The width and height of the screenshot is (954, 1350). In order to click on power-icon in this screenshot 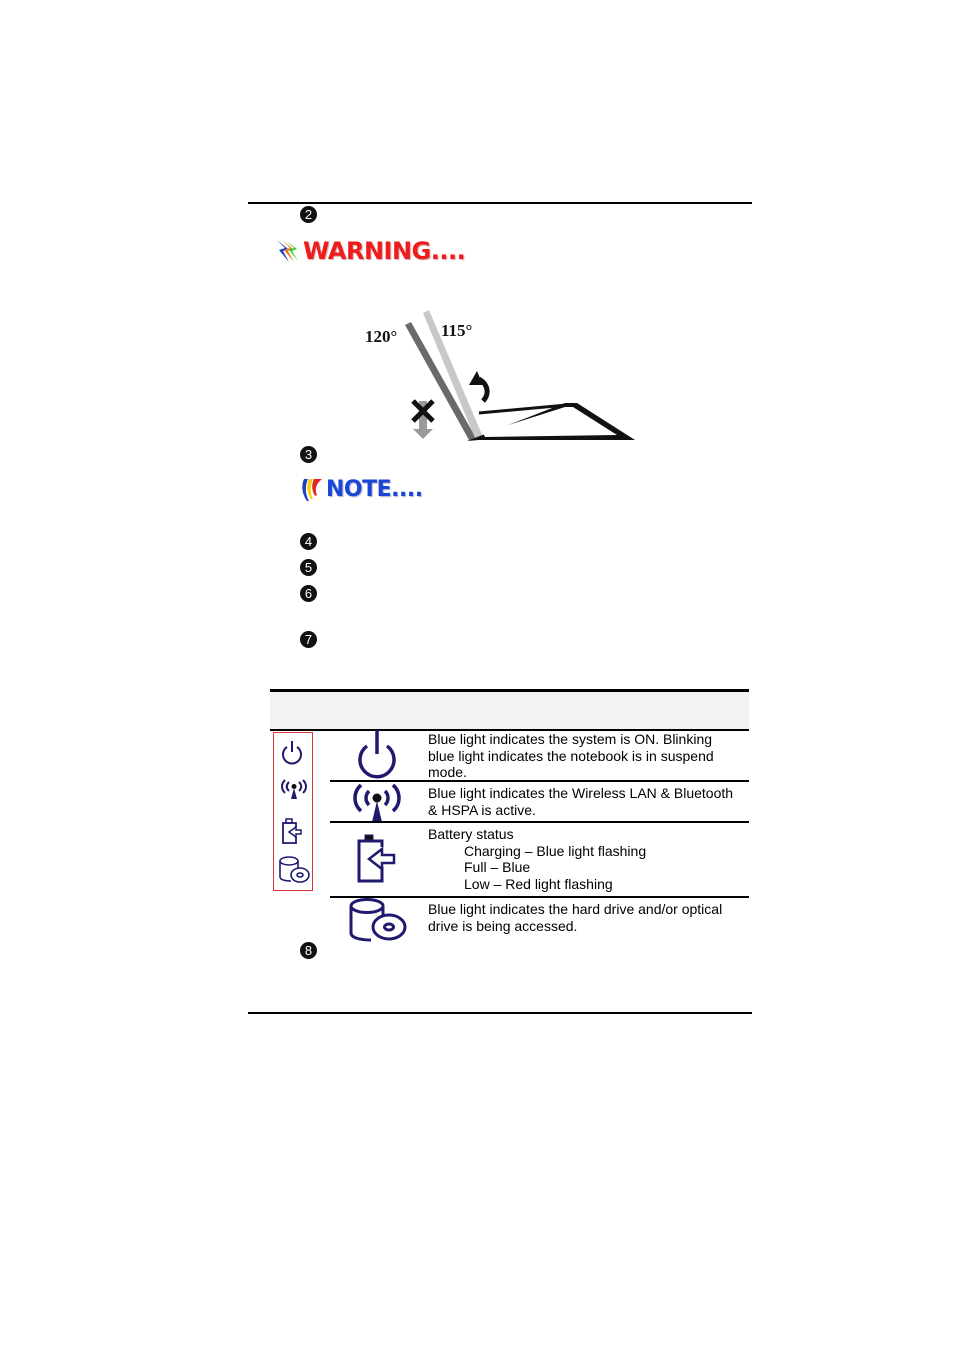, I will do `click(377, 754)`.